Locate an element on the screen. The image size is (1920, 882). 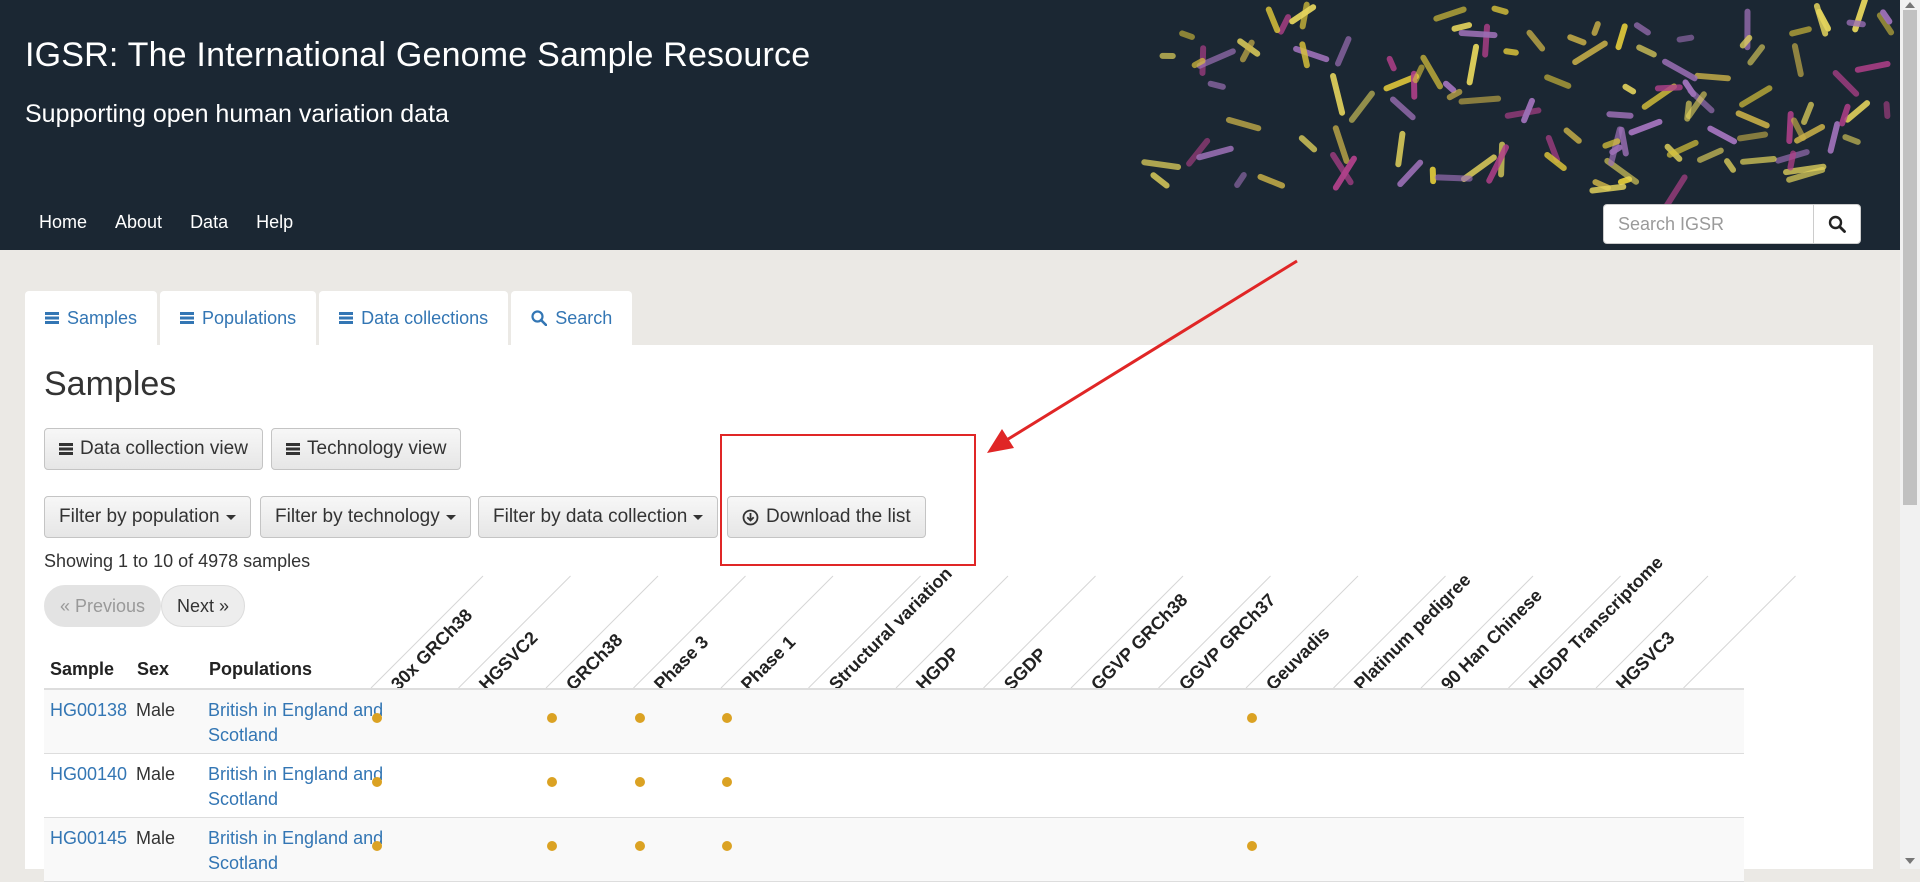
tab-populations: Populations is located at coordinates (238, 318).